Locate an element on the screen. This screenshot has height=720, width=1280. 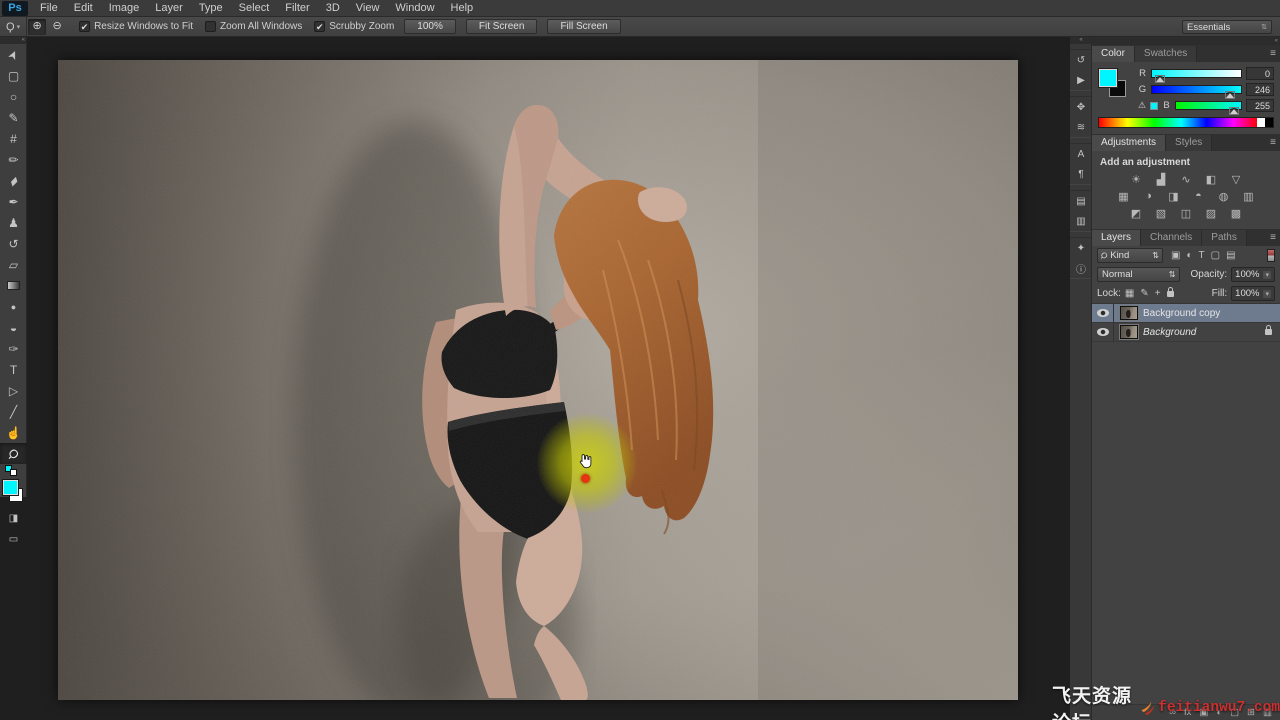
character-panel-button: A is located at coordinates (1081, 154).